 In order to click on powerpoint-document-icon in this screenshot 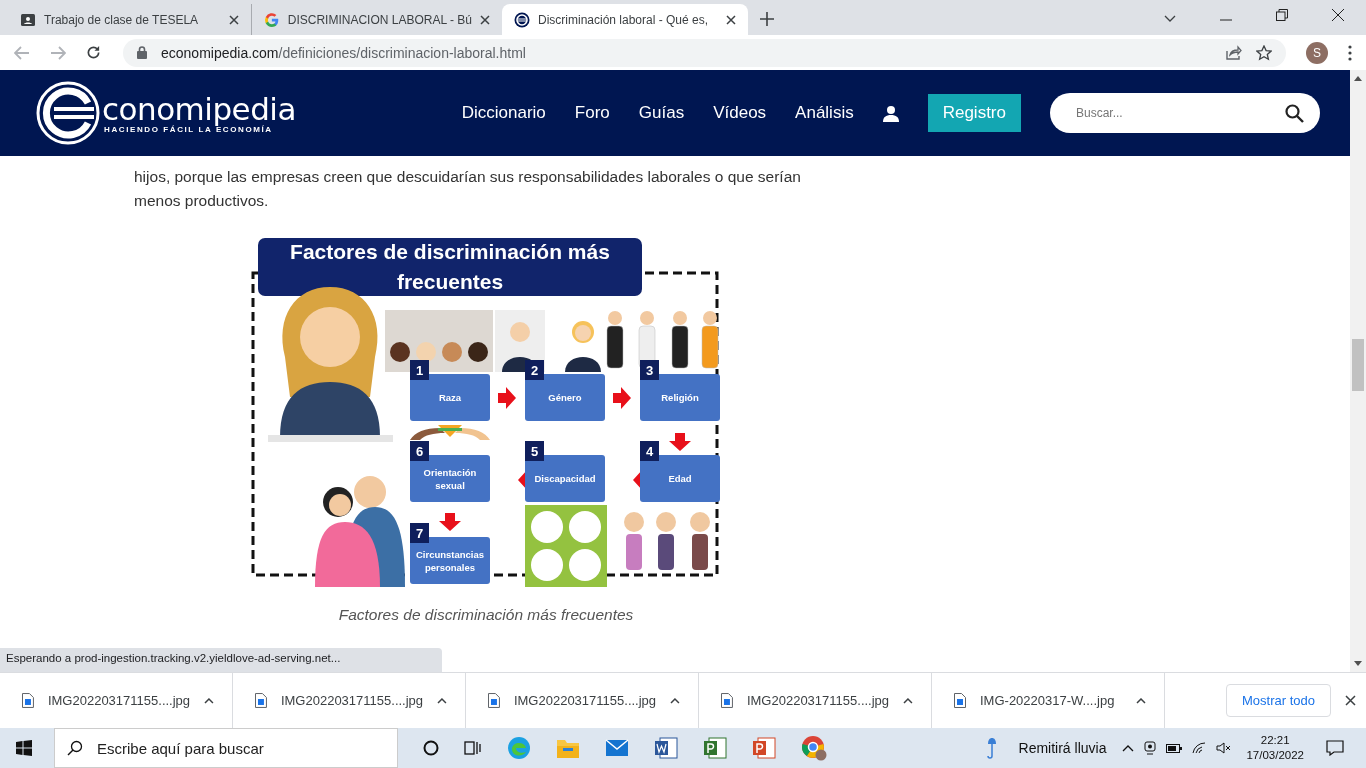, I will do `click(764, 748)`.